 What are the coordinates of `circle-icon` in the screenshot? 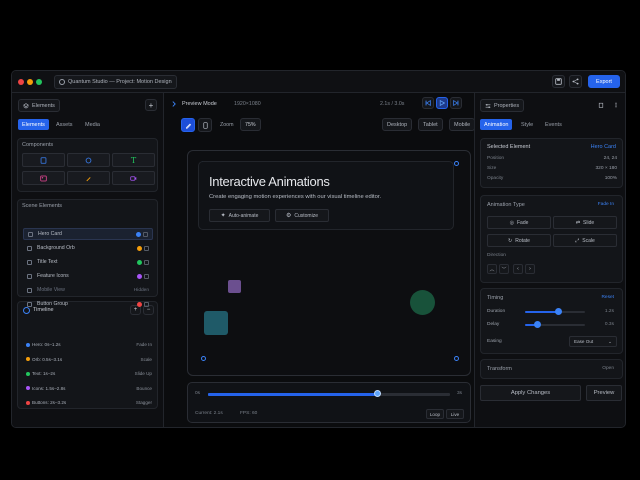 It's located at (88, 160).